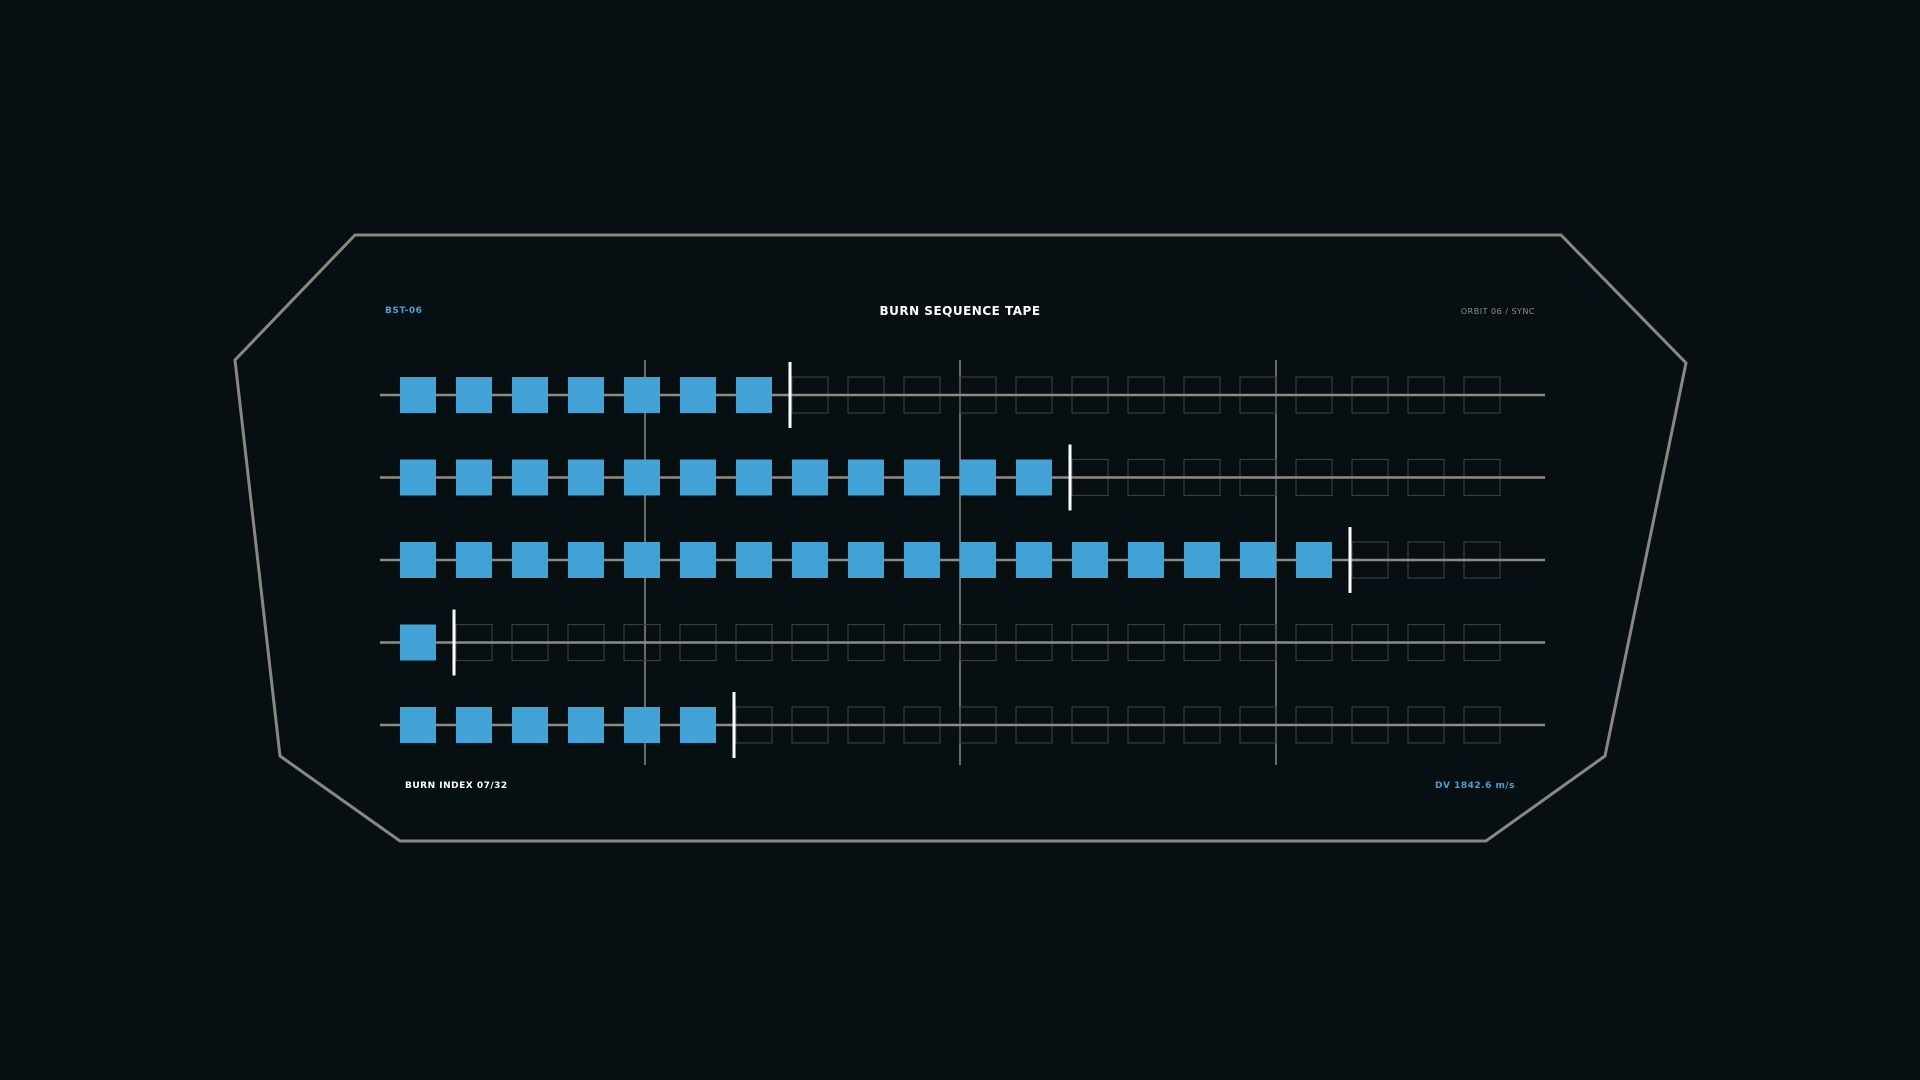 This screenshot has height=1080, width=1920. What do you see at coordinates (1497, 311) in the screenshot?
I see `orbit-status: ORBIT 06 / SYNC` at bounding box center [1497, 311].